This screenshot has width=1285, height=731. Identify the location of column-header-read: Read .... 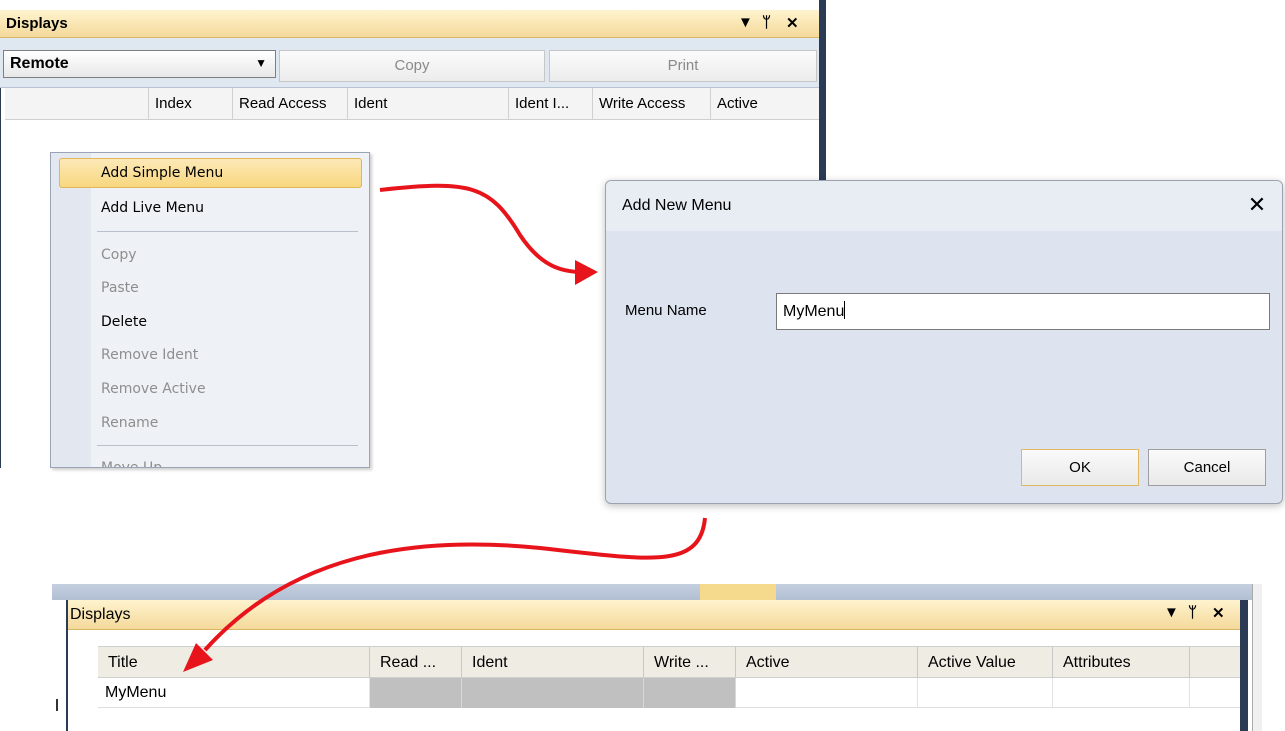
(416, 662).